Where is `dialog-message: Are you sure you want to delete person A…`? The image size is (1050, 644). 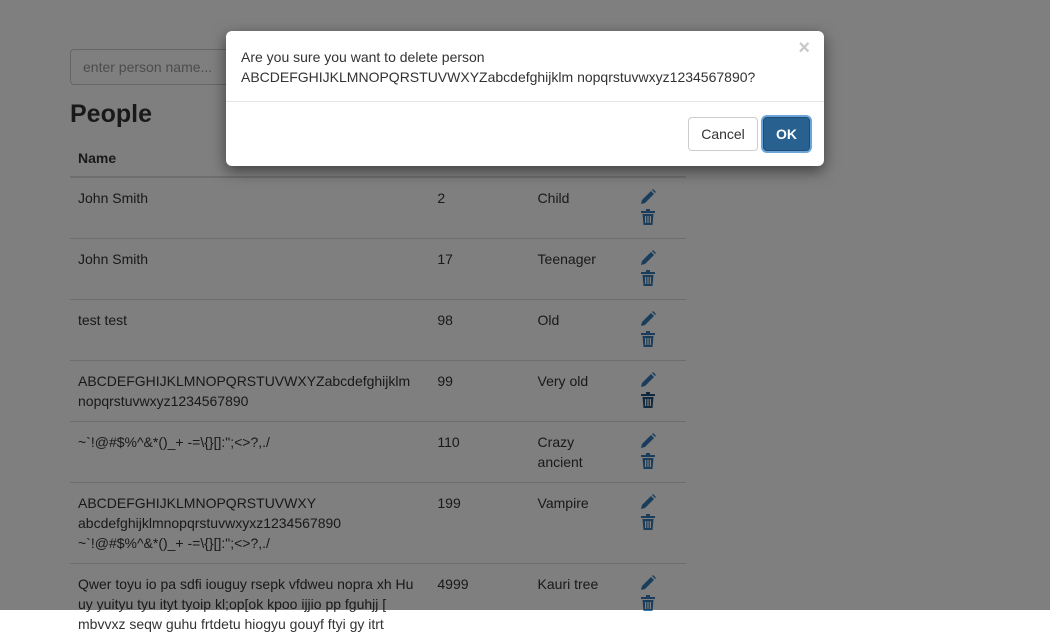
dialog-message: Are you sure you want to delete person A… is located at coordinates (513, 67).